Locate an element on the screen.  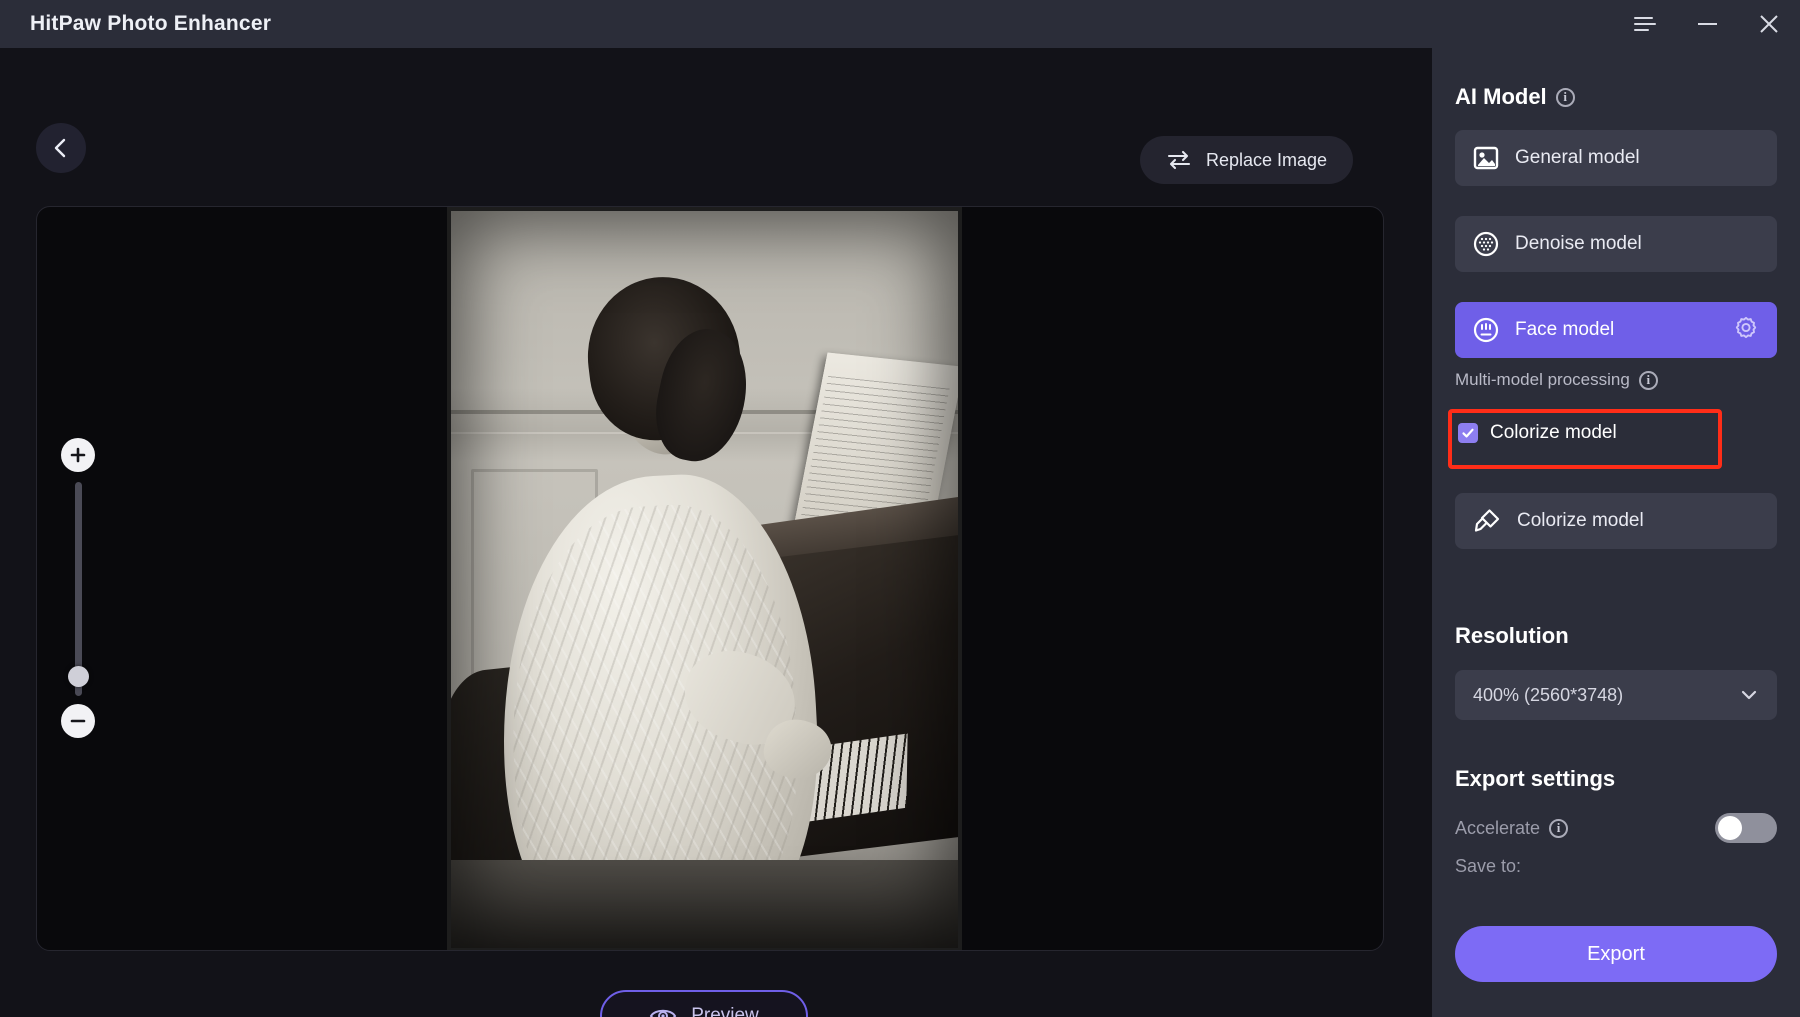
multi-model-processing-label: Multi-model processing is located at coordinates (1542, 379).